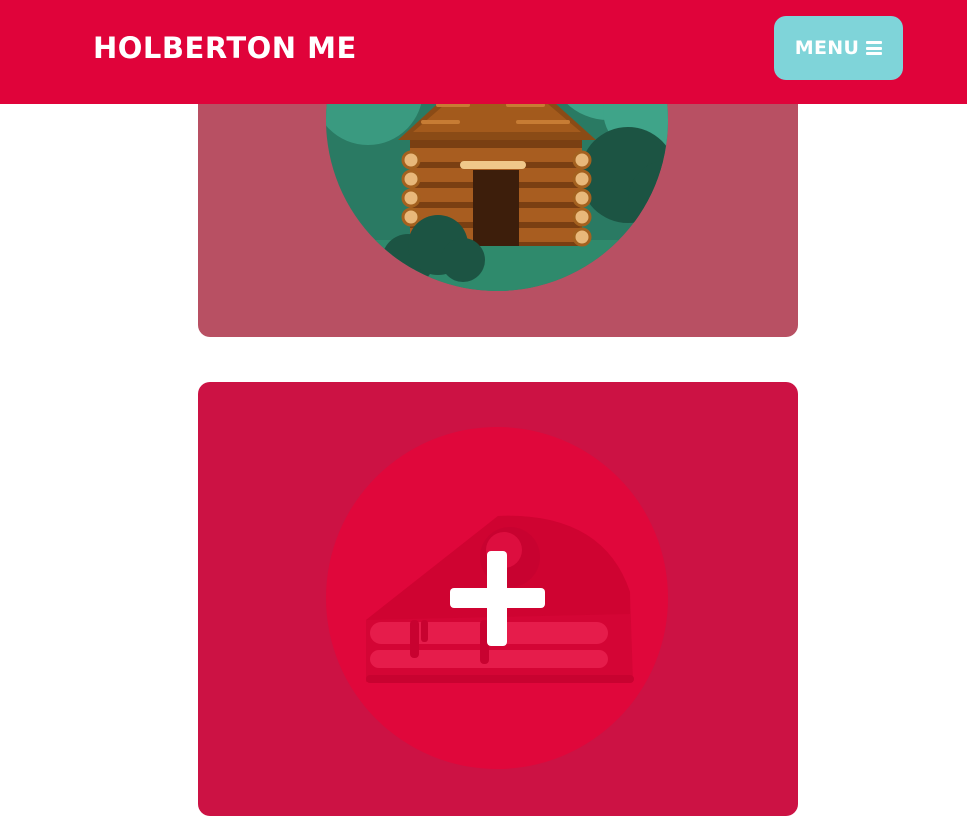 Image resolution: width=967 pixels, height=829 pixels. I want to click on menu-button: MENU, so click(838, 48).